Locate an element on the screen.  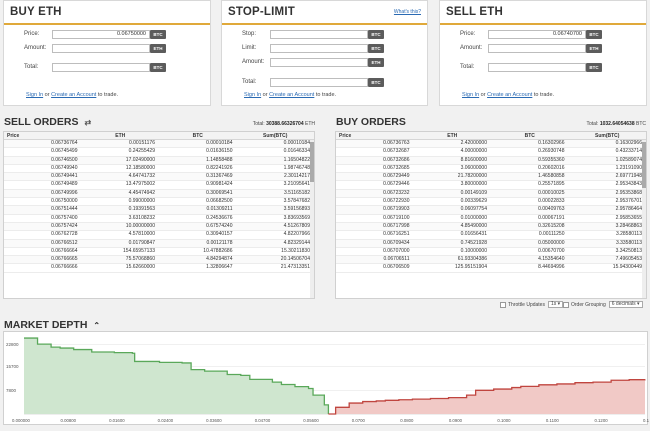
ask-depth-area is located at coordinates (486, 396).